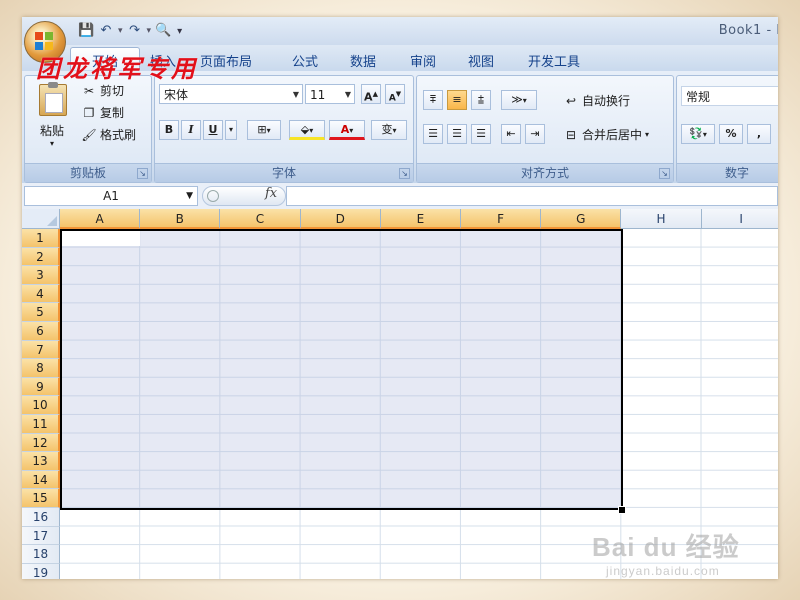  What do you see at coordinates (53, 115) in the screenshot?
I see `paste-button: 粘贴 ▾` at bounding box center [53, 115].